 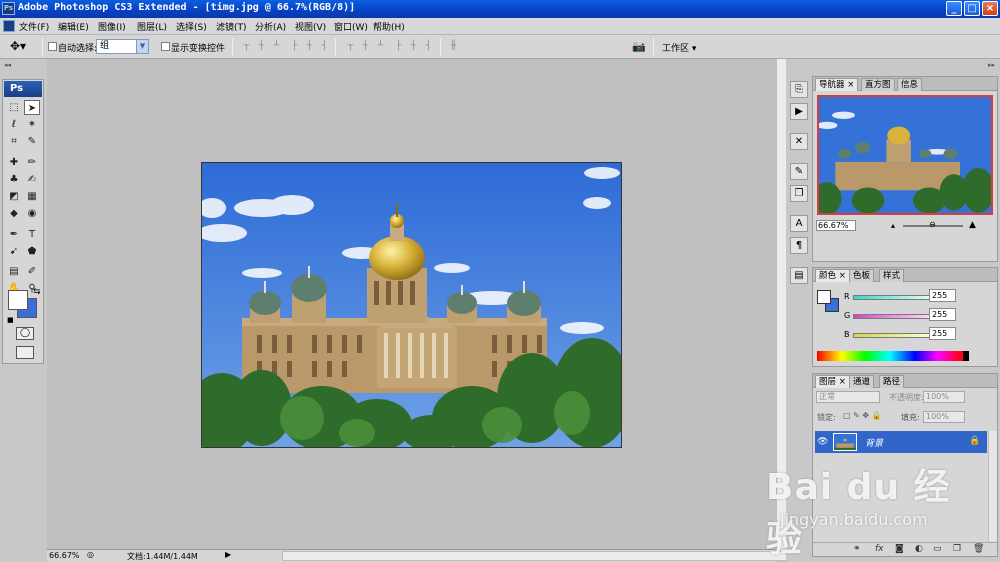 What do you see at coordinates (14, 251) in the screenshot?
I see `path-selection-tool-icon: ➹` at bounding box center [14, 251].